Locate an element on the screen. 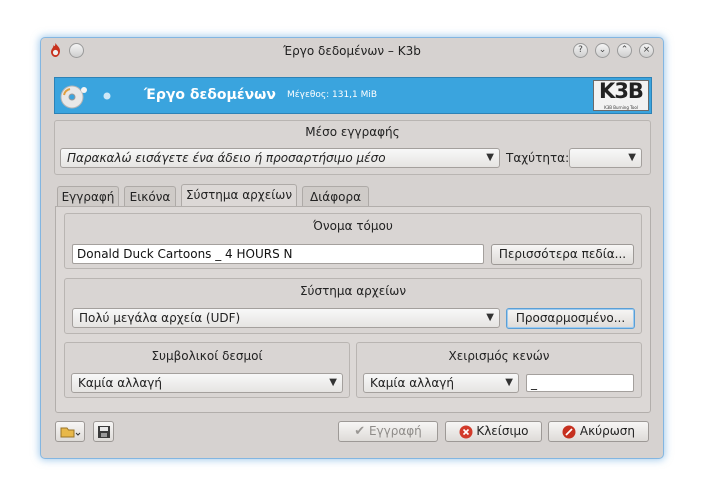  filesystem-select: Πολύ μεγάλα αρχεία (UDF) ▼ is located at coordinates (286, 318).